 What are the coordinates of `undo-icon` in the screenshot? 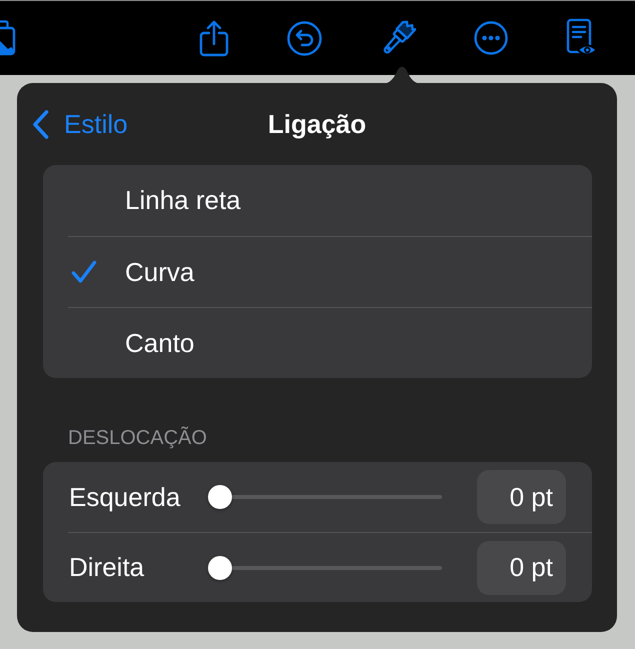 It's located at (304, 38).